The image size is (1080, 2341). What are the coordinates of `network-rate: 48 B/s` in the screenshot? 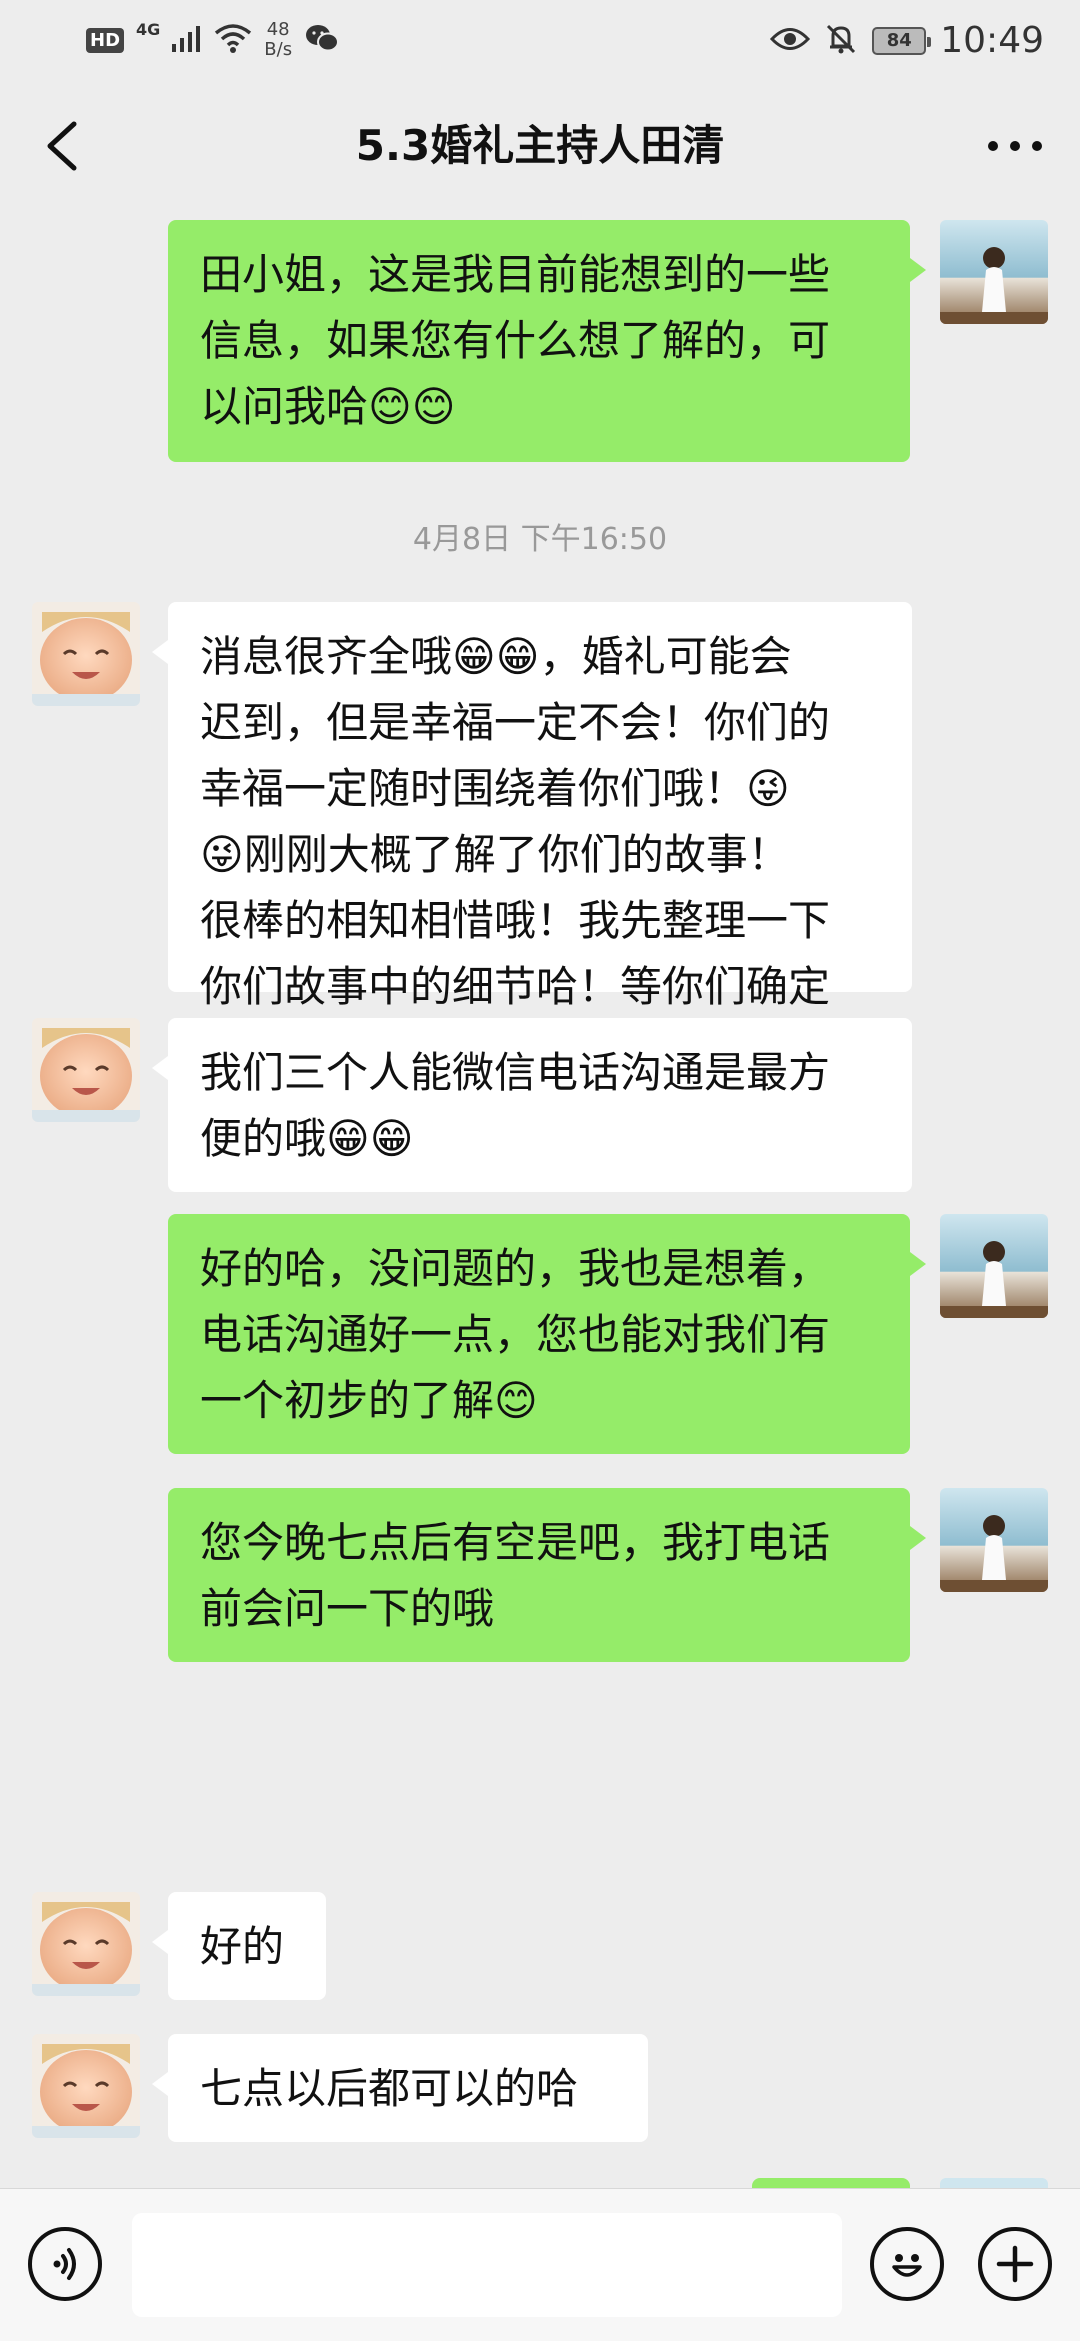 It's located at (278, 39).